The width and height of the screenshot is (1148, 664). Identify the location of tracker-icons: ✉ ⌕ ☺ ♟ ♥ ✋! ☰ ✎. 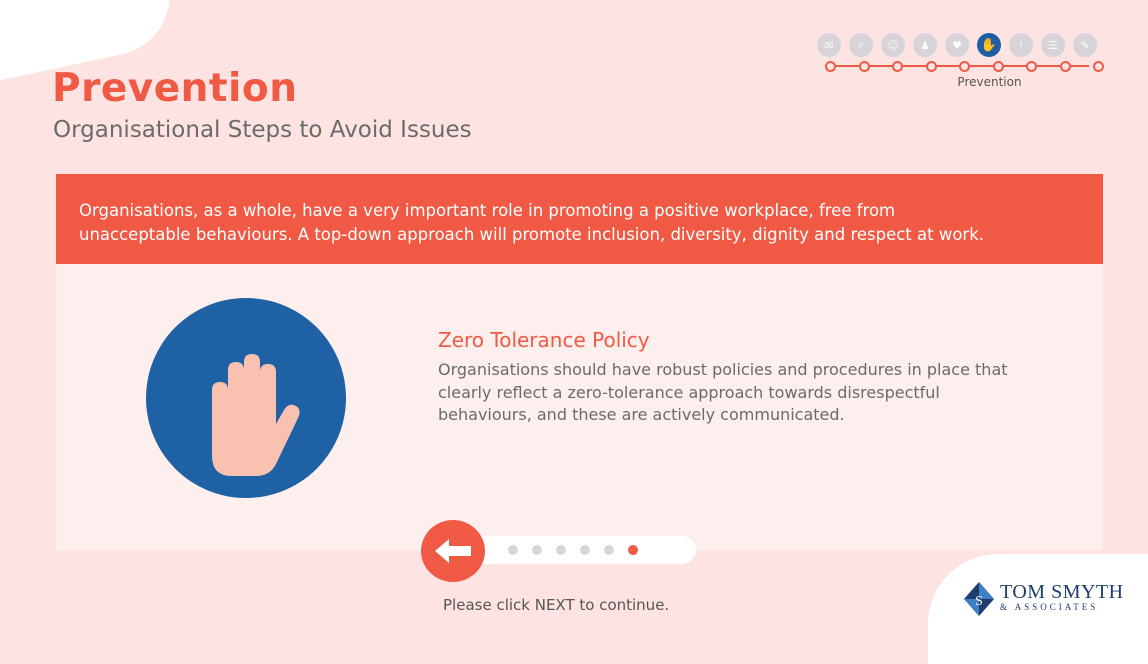
(957, 45).